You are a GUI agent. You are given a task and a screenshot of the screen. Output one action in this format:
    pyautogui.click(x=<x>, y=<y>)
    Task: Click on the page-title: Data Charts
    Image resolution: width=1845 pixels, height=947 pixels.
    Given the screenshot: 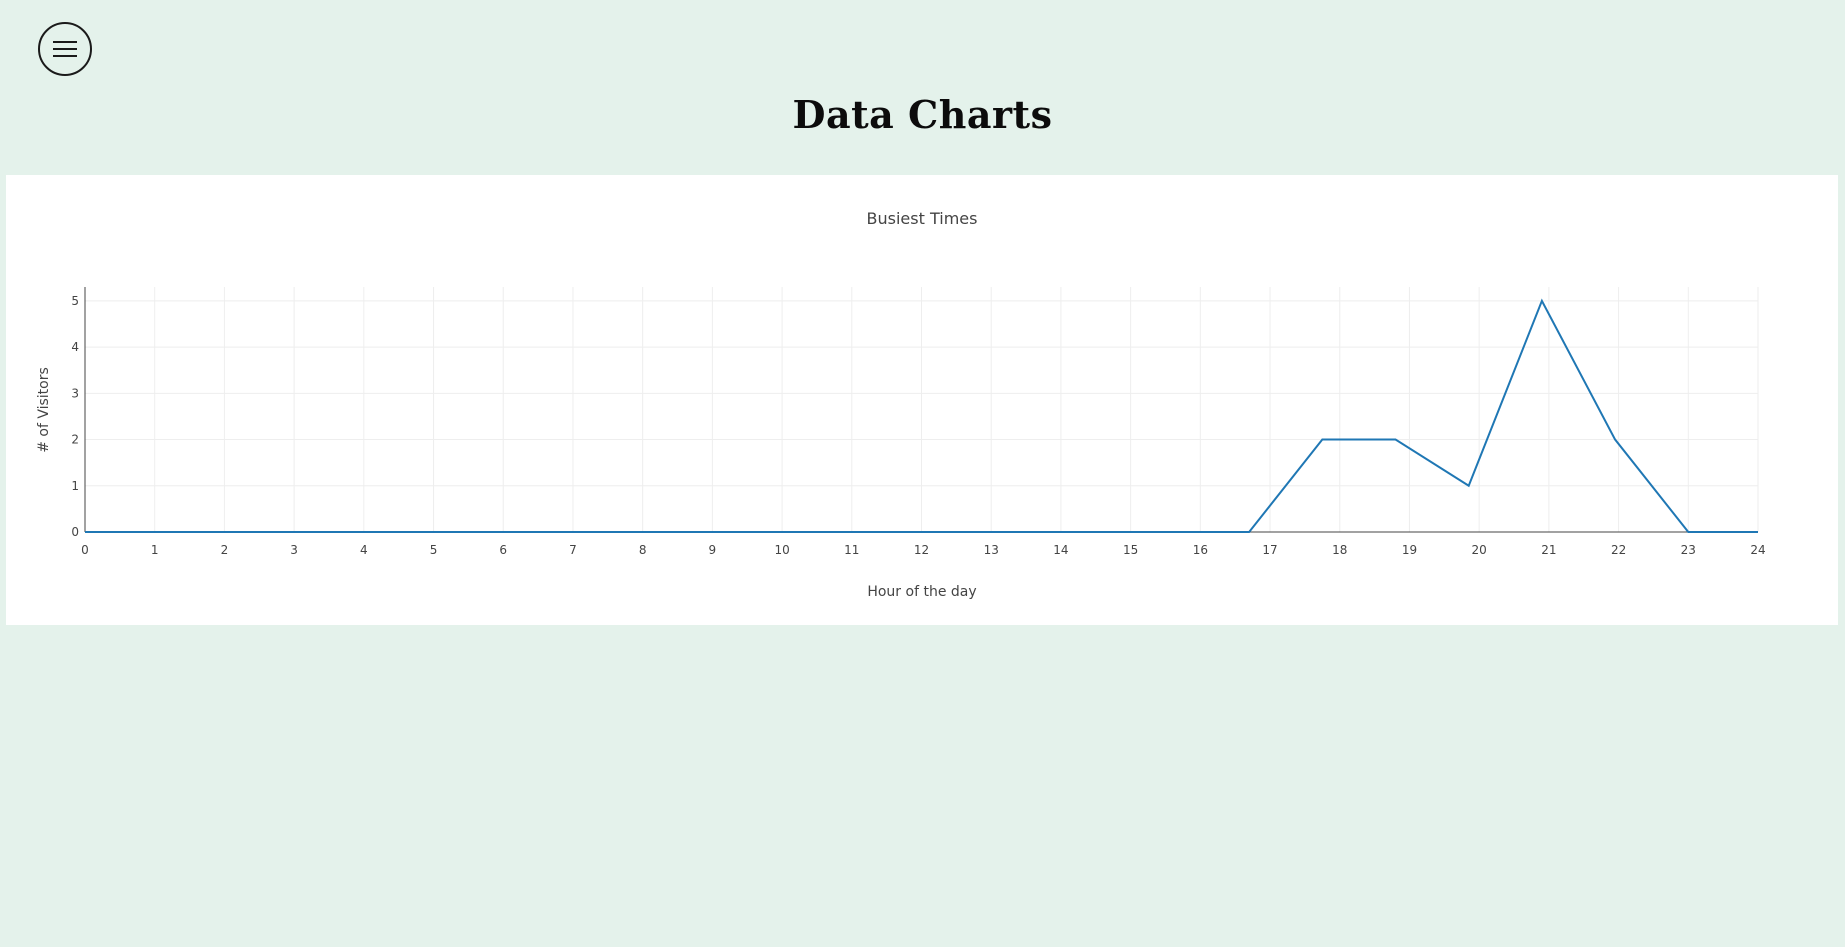 What is the action you would take?
    pyautogui.click(x=922, y=114)
    